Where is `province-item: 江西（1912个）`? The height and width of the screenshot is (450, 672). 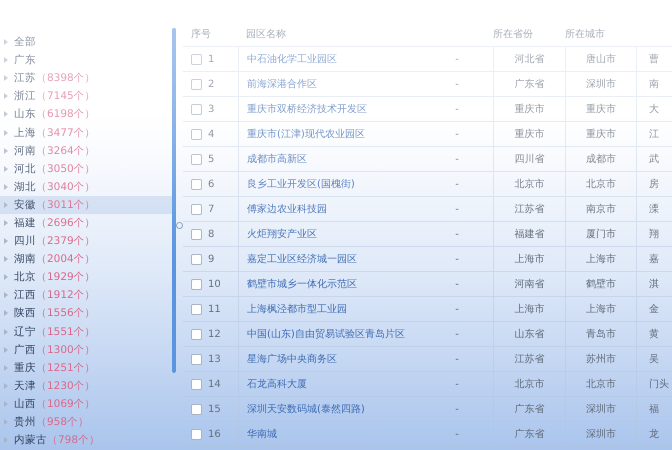 province-item: 江西（1912个） is located at coordinates (86, 295).